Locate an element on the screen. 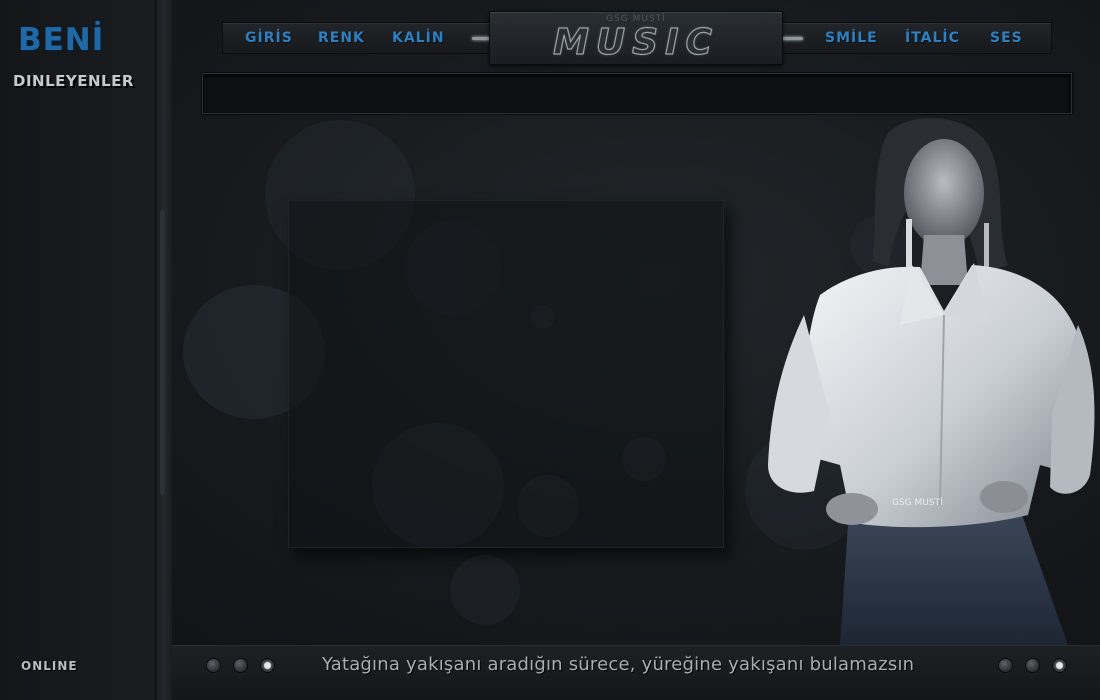  nav-giris: GİRİS is located at coordinates (269, 38).